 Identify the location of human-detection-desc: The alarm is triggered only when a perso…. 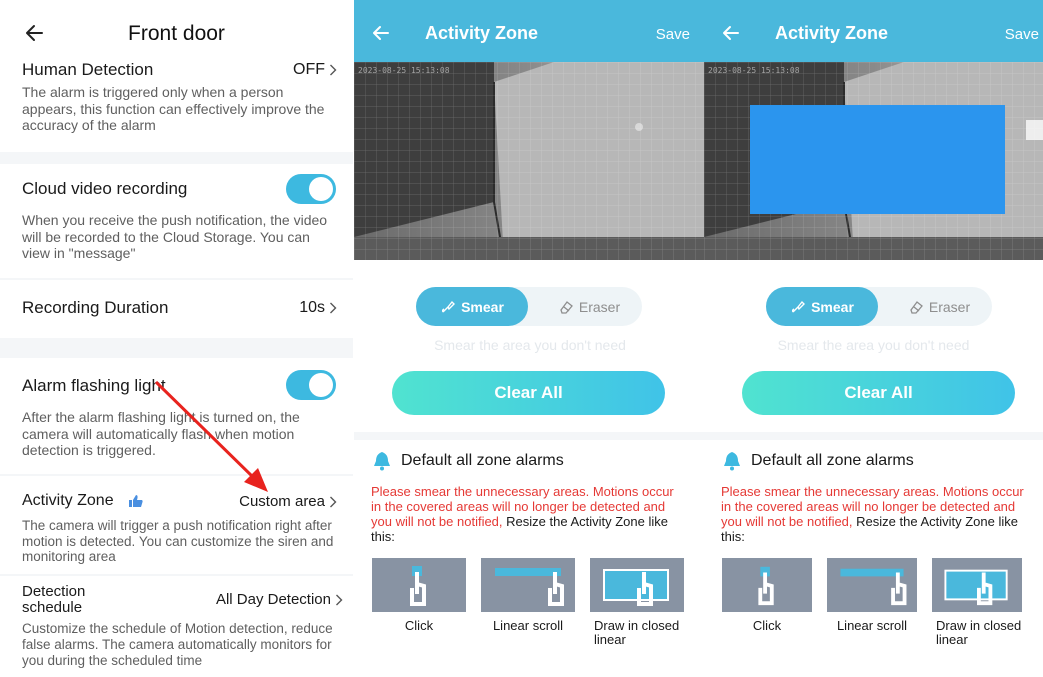
(173, 108).